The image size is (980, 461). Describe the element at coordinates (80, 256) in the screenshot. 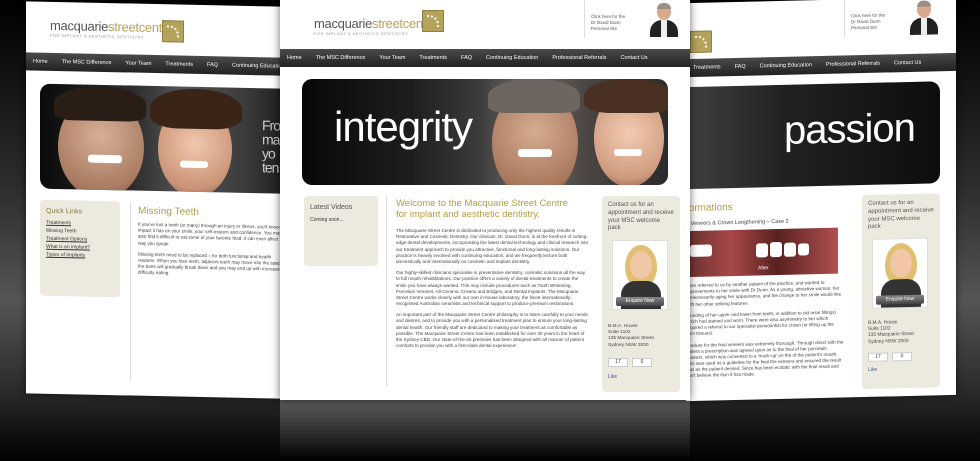

I see `quick-link-types-of-implants: Types of Implants` at that location.